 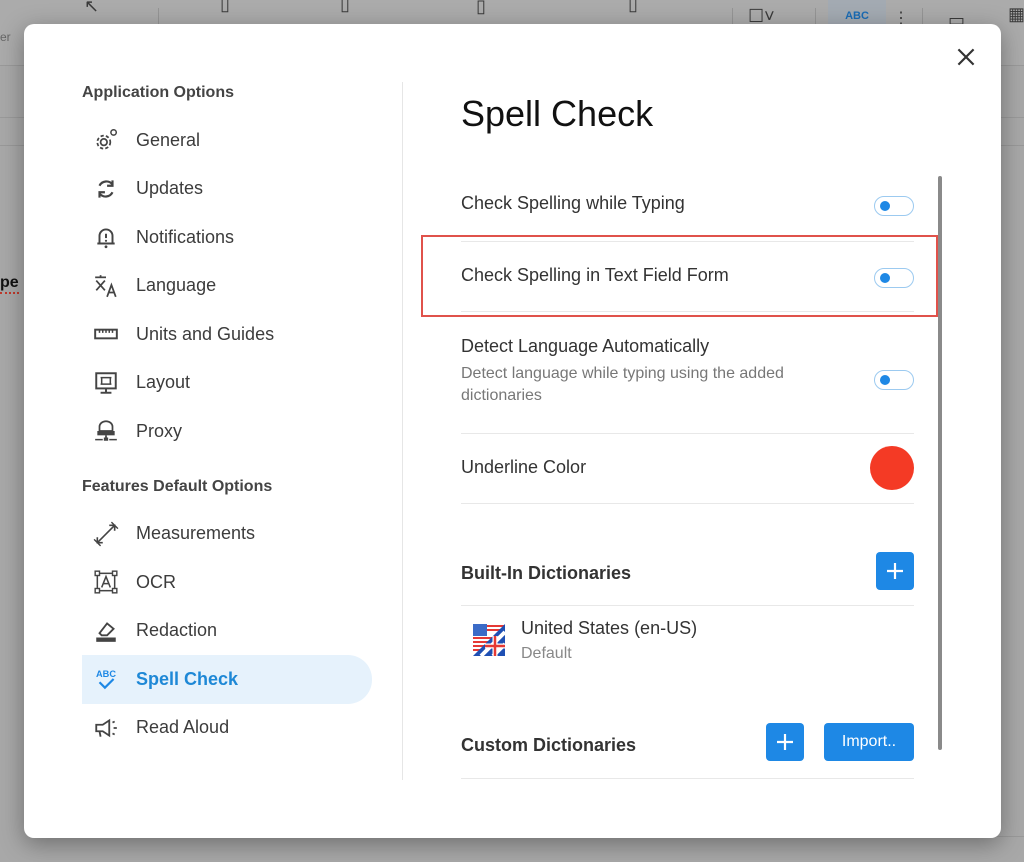 What do you see at coordinates (402, 431) in the screenshot?
I see `sidebar-divider` at bounding box center [402, 431].